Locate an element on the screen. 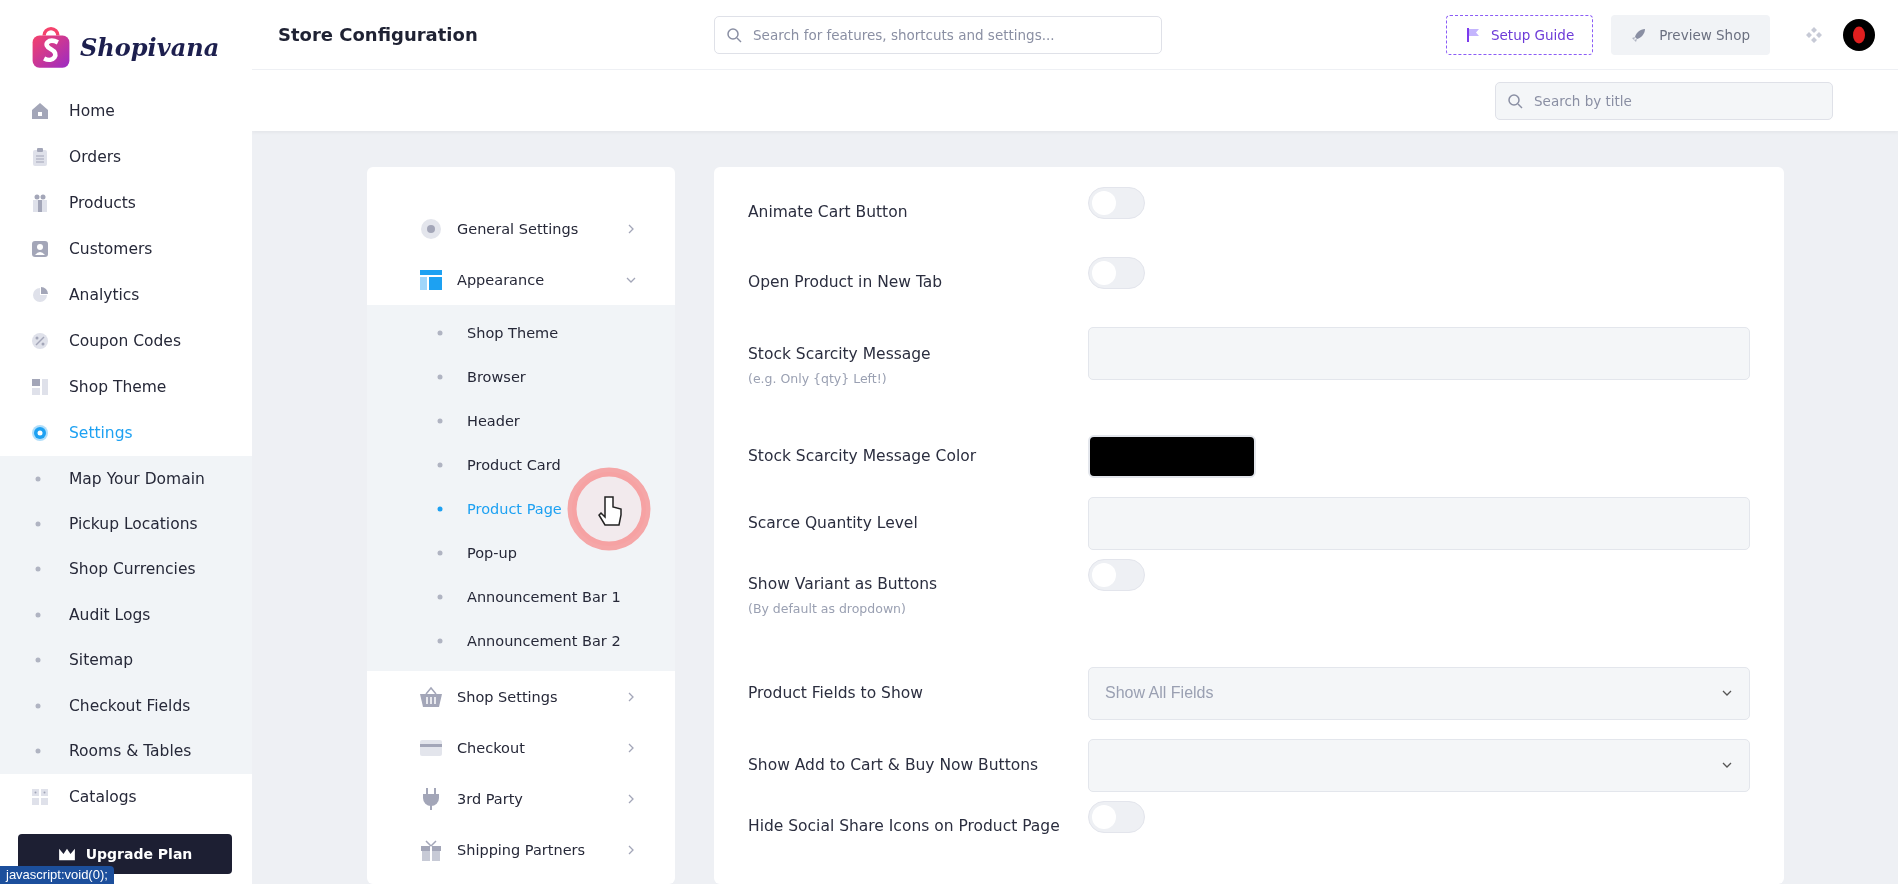 The image size is (1898, 884). sidebar-item: Coupon Codes is located at coordinates (126, 341).